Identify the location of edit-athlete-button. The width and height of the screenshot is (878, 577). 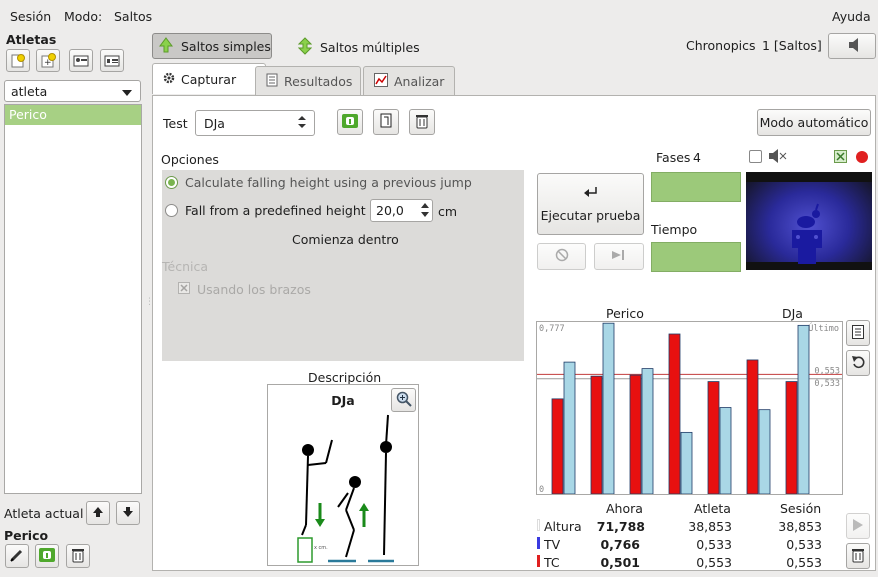
(81, 60).